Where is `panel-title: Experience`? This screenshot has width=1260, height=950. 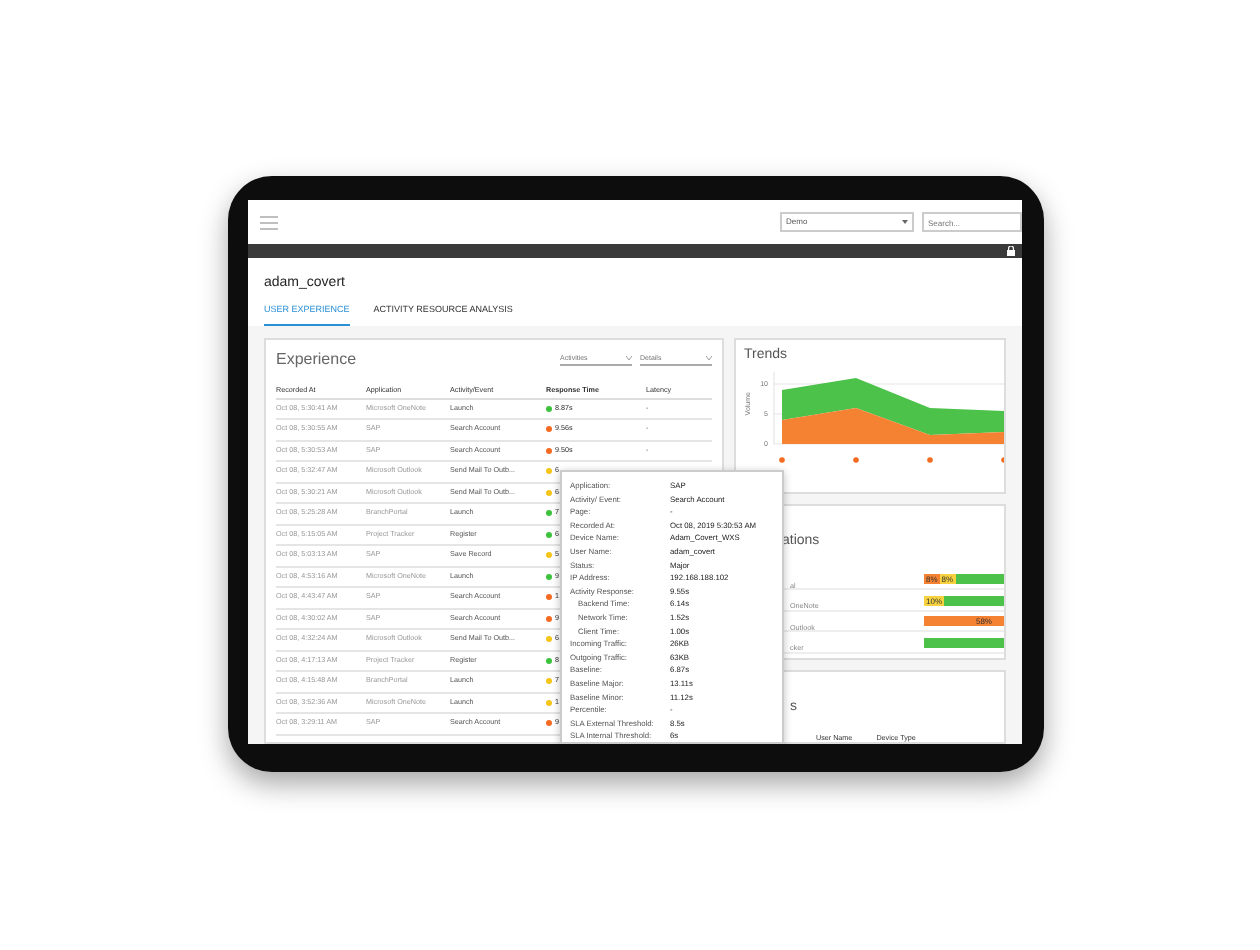 panel-title: Experience is located at coordinates (317, 359).